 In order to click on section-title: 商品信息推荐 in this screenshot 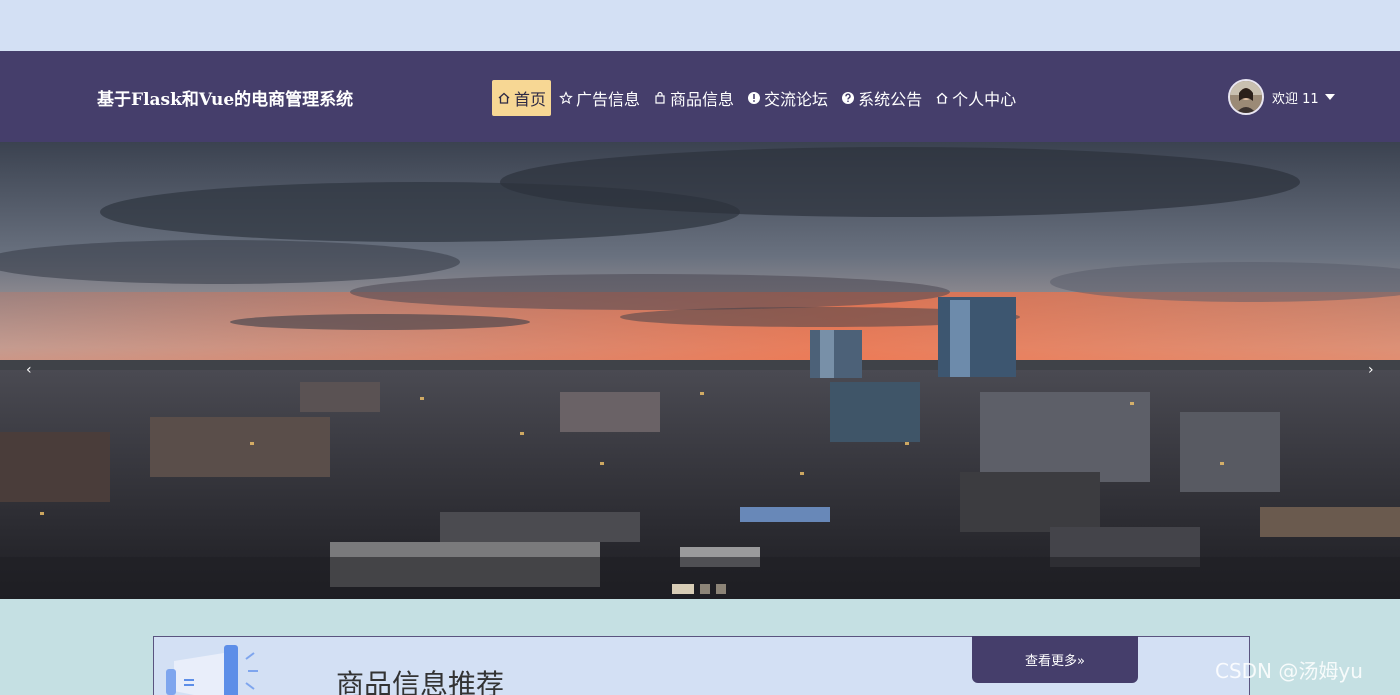, I will do `click(420, 681)`.